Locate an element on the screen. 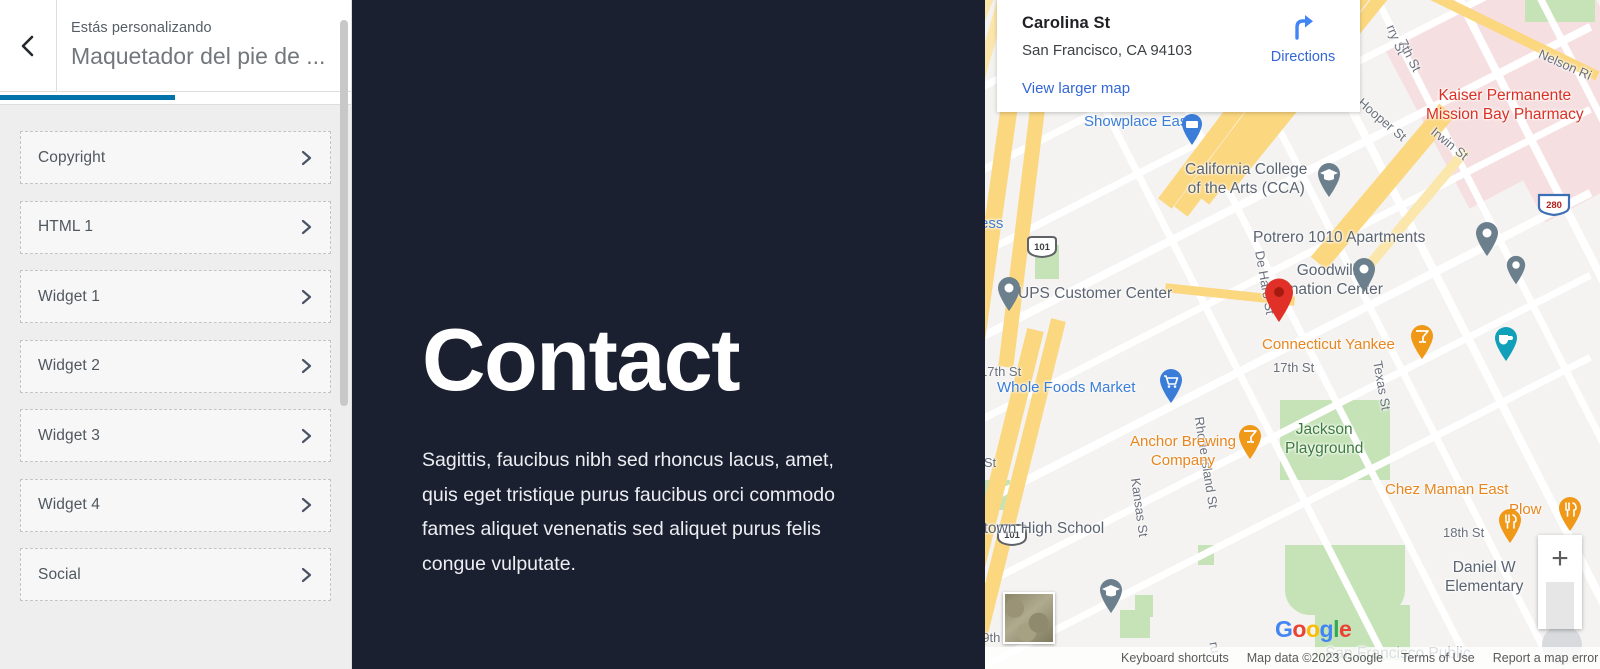 The height and width of the screenshot is (669, 1600). chevron-left-icon is located at coordinates (28, 46).